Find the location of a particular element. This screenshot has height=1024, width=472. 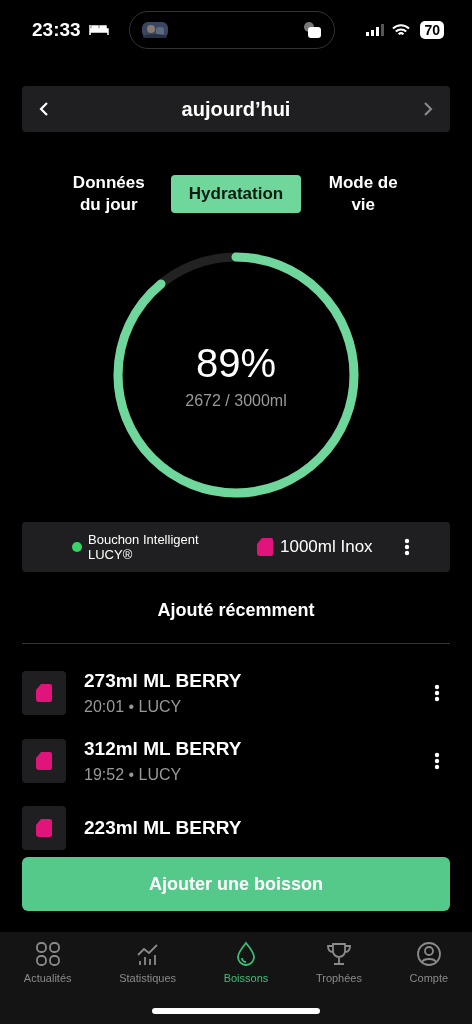

date-label: aujourd’hui is located at coordinates (236, 109).